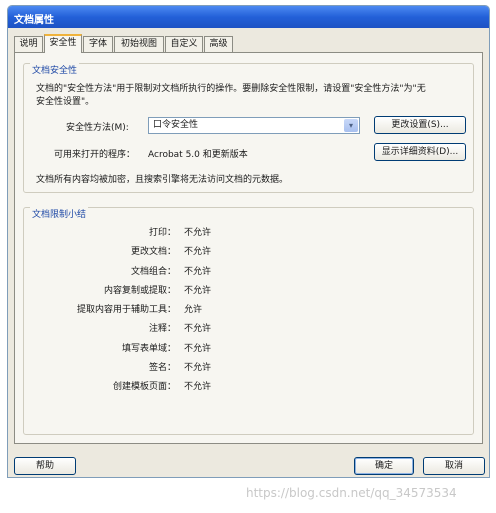 The image size is (496, 513). Describe the element at coordinates (65, 102) in the screenshot. I see `security-description-line2: 安全性设置"。` at that location.